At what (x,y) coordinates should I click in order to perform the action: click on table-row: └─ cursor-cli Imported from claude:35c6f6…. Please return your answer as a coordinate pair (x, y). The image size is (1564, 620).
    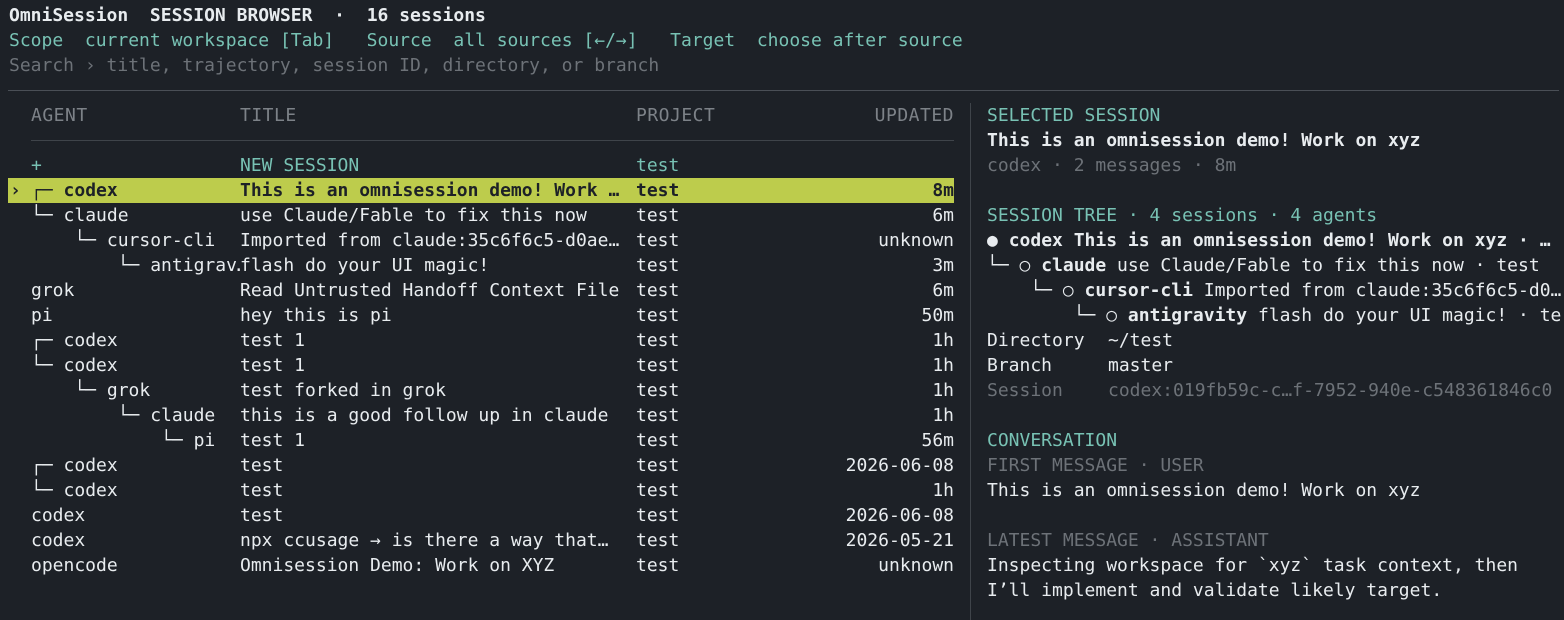
    Looking at the image, I should click on (481, 240).